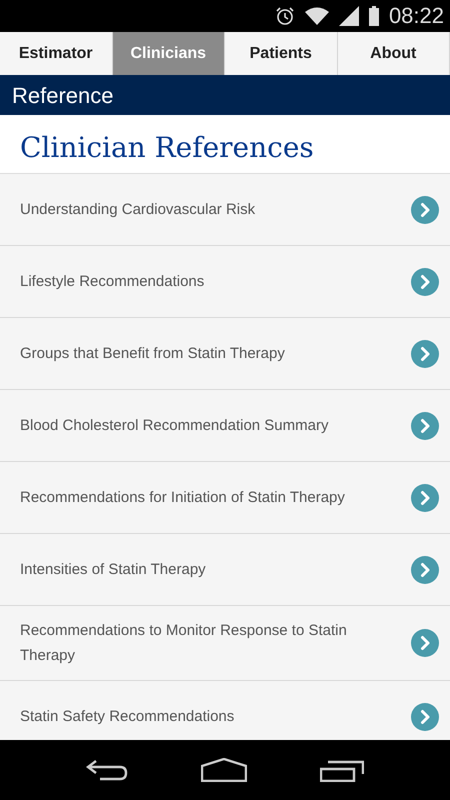 The image size is (450, 800). What do you see at coordinates (223, 770) in the screenshot?
I see `home-icon` at bounding box center [223, 770].